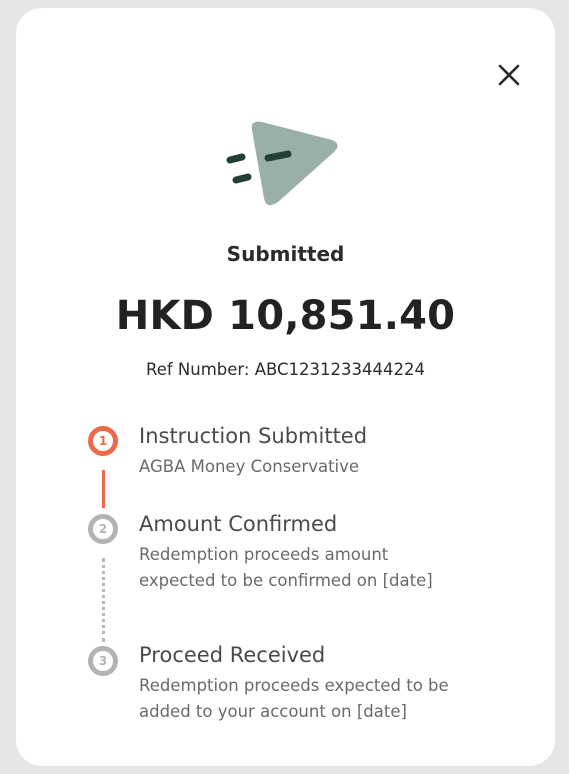 Image resolution: width=569 pixels, height=774 pixels. What do you see at coordinates (294, 685) in the screenshot?
I see `step-3-desc-line: Redemption proceeds expected to be` at bounding box center [294, 685].